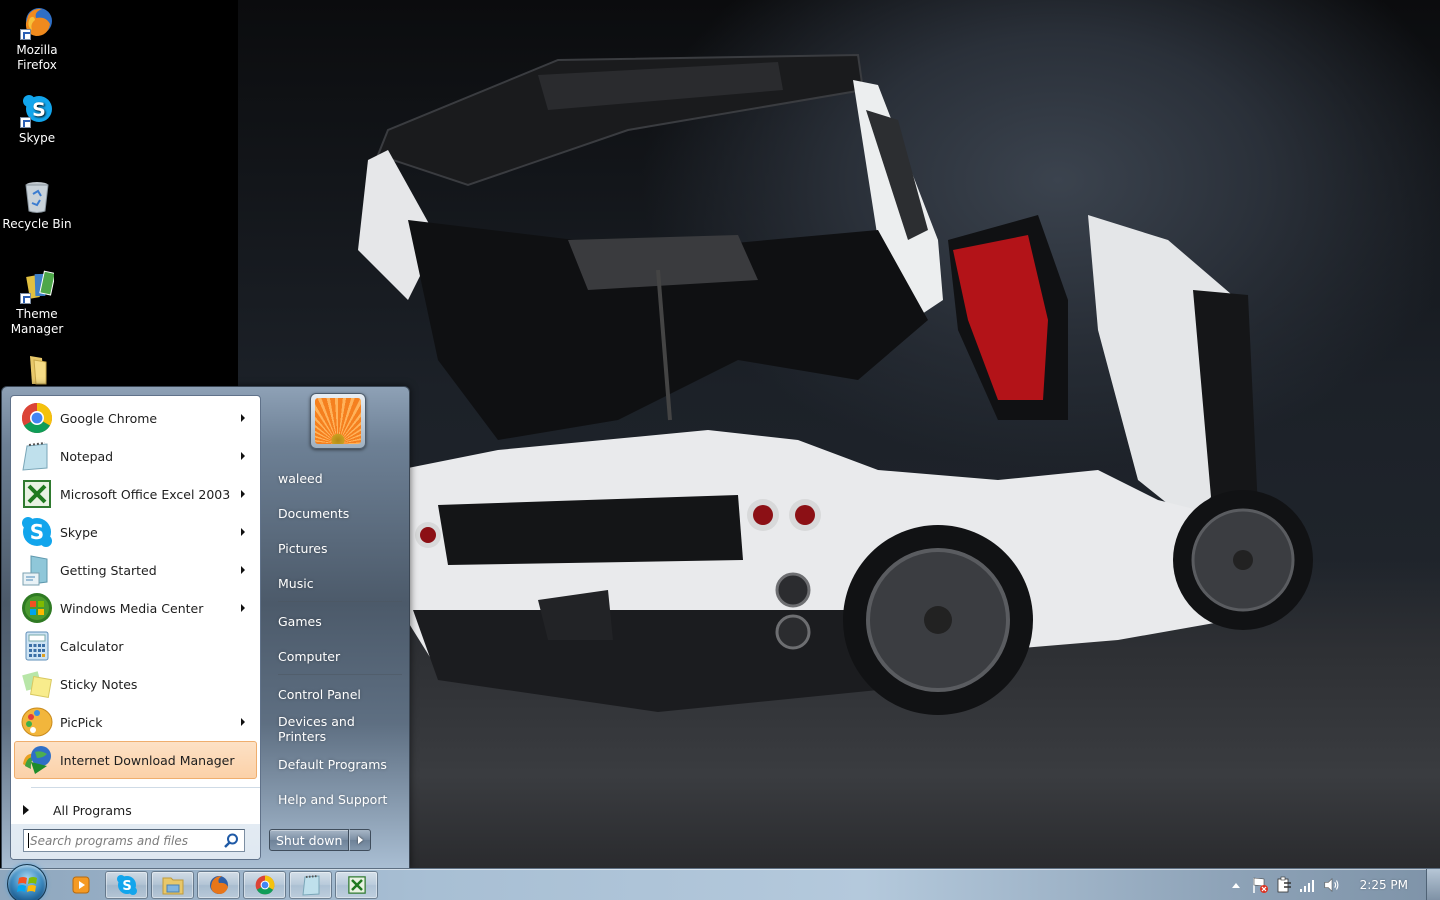 The image size is (1440, 900). Describe the element at coordinates (87, 456) in the screenshot. I see `program-label: Notepad` at that location.